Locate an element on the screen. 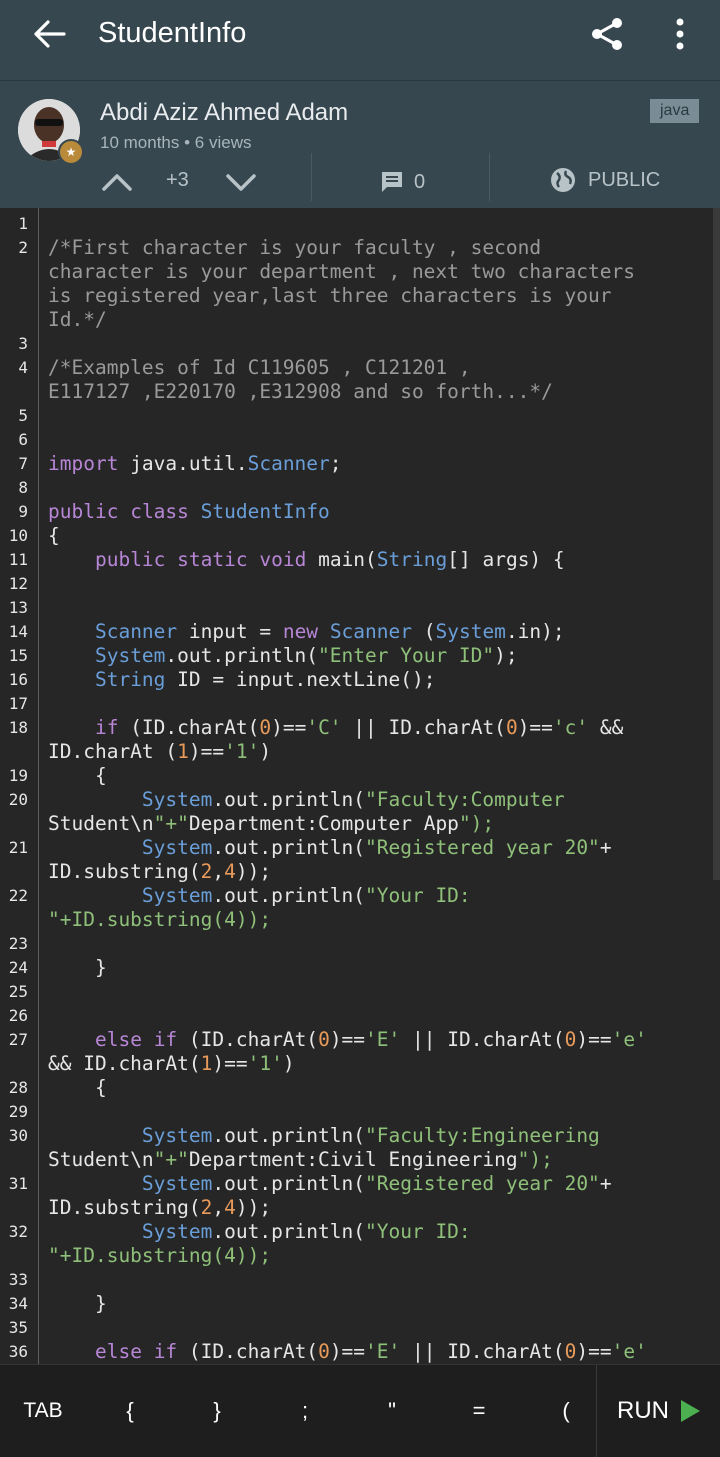  line-number: 7 is located at coordinates (23, 463).